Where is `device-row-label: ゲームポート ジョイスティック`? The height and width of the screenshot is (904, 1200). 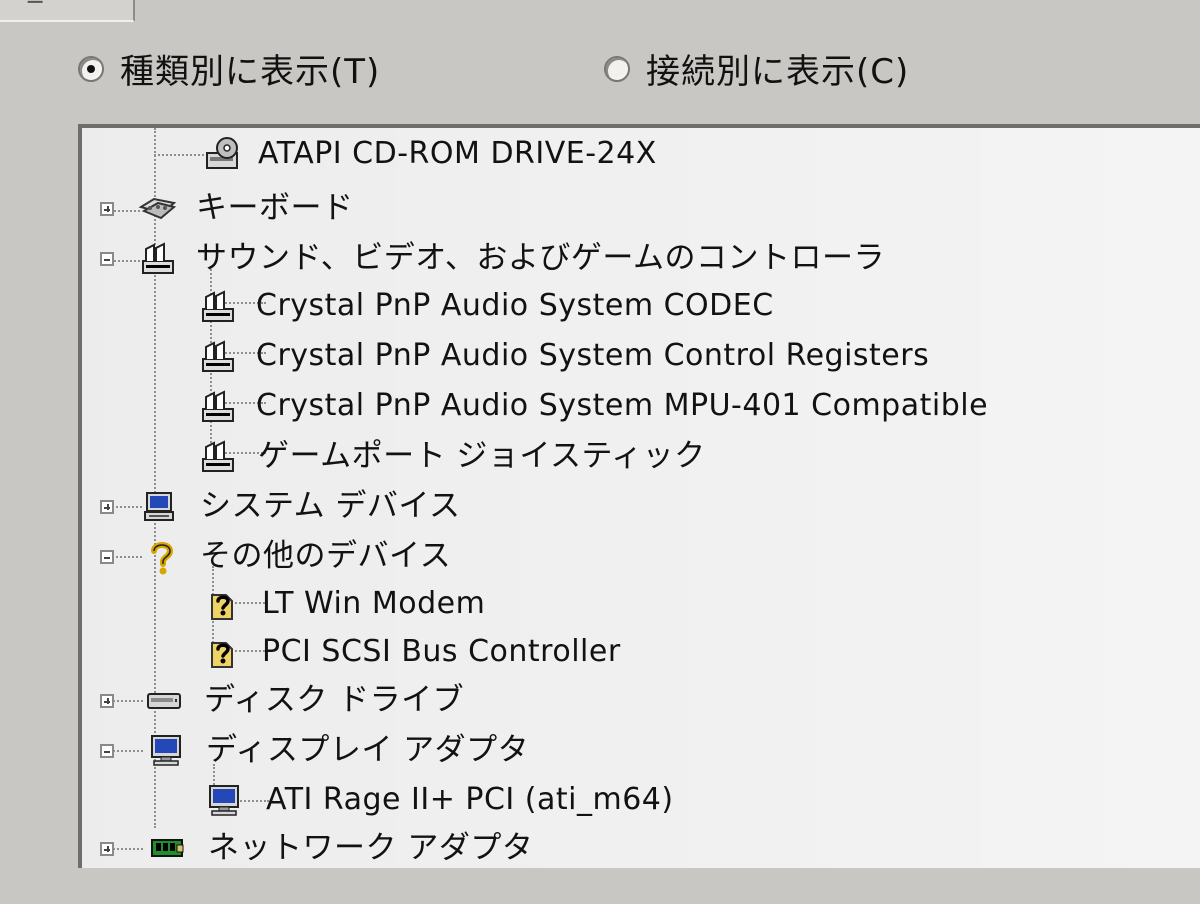
device-row-label: ゲームポート ジョイスティック is located at coordinates (482, 456).